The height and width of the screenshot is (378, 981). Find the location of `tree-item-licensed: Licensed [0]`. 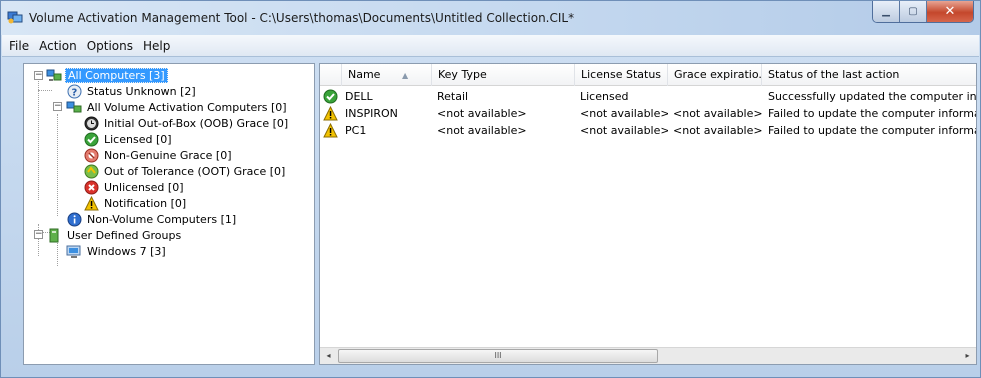

tree-item-licensed: Licensed [0] is located at coordinates (128, 139).